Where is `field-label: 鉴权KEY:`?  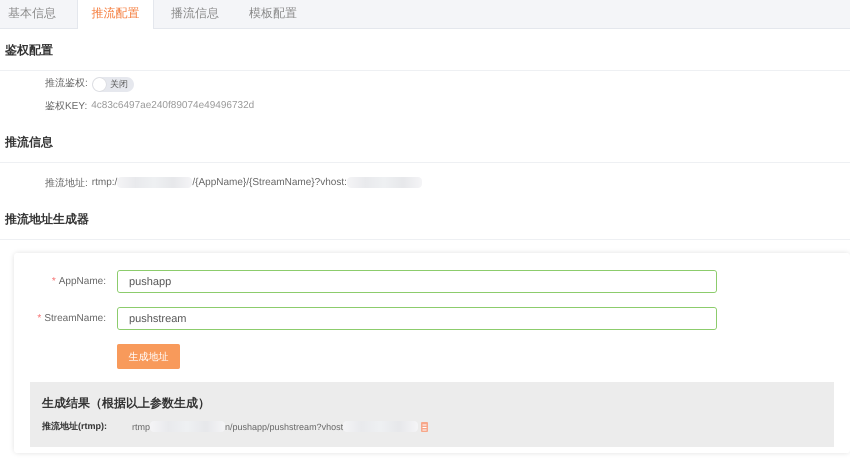
field-label: 鉴权KEY: is located at coordinates (66, 106).